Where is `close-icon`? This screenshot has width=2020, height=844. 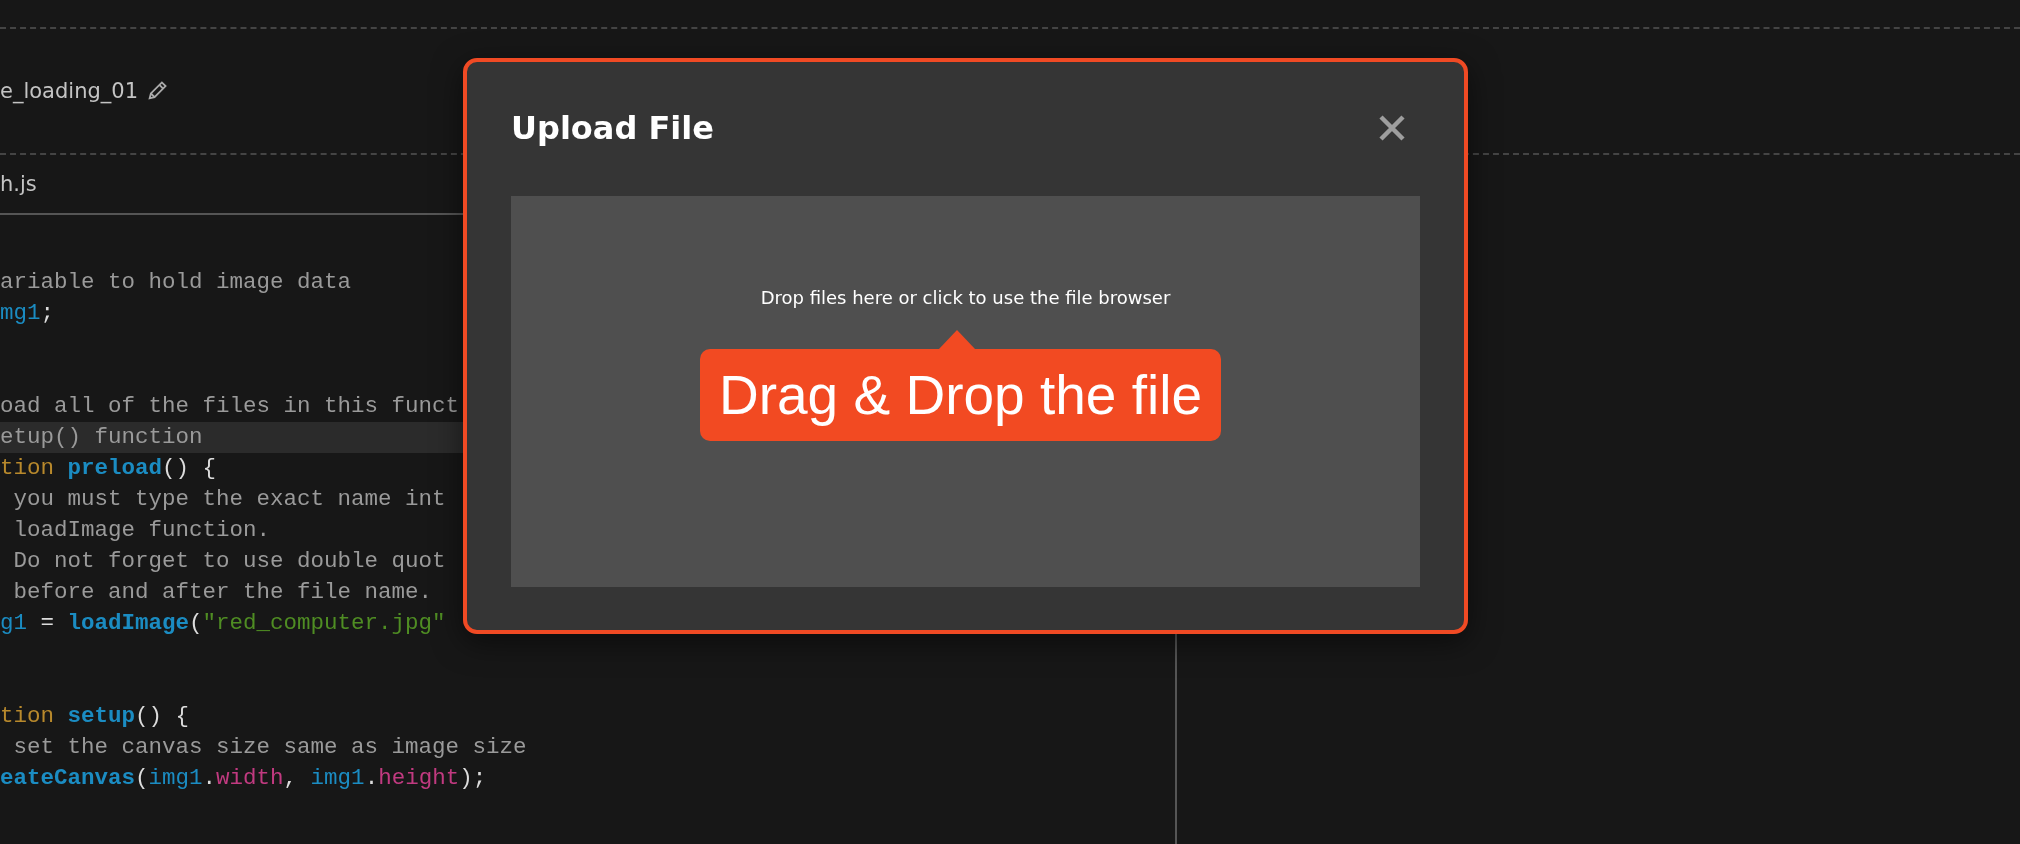 close-icon is located at coordinates (1392, 128).